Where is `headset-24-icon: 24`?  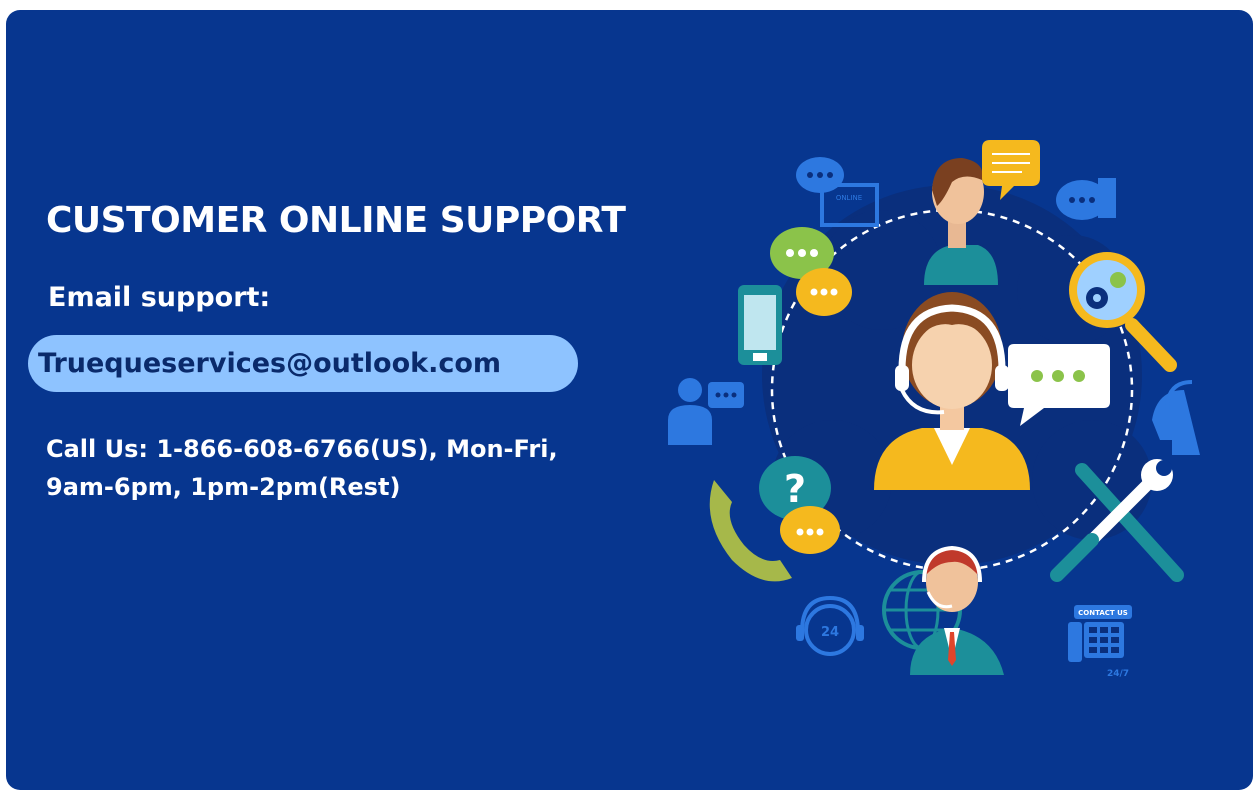
headset-24-icon: 24 is located at coordinates (830, 625).